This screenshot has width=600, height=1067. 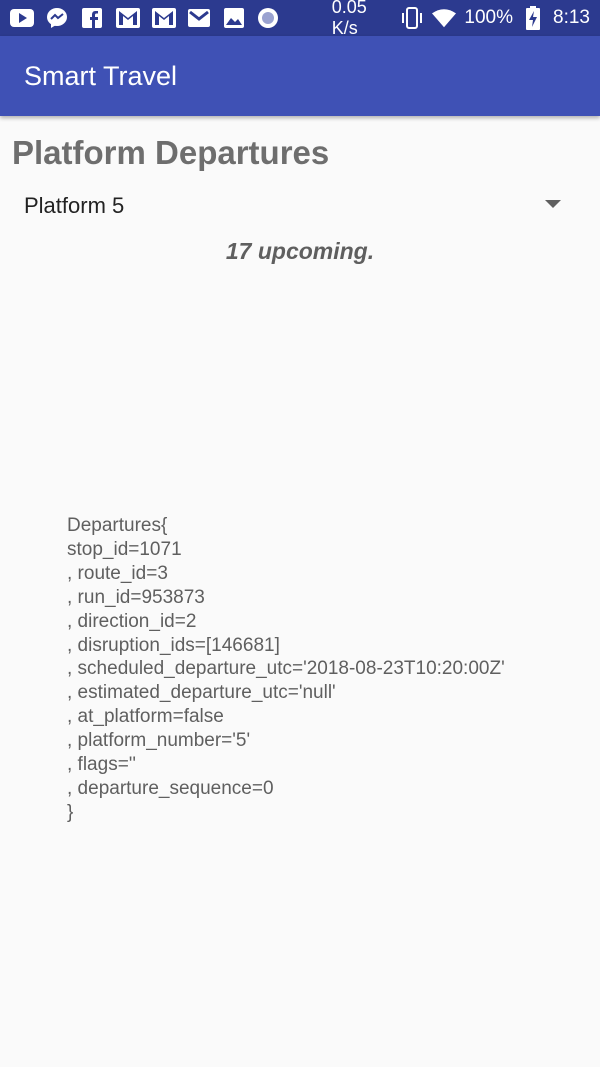 What do you see at coordinates (117, 525) in the screenshot?
I see `departure-line: Departures{` at bounding box center [117, 525].